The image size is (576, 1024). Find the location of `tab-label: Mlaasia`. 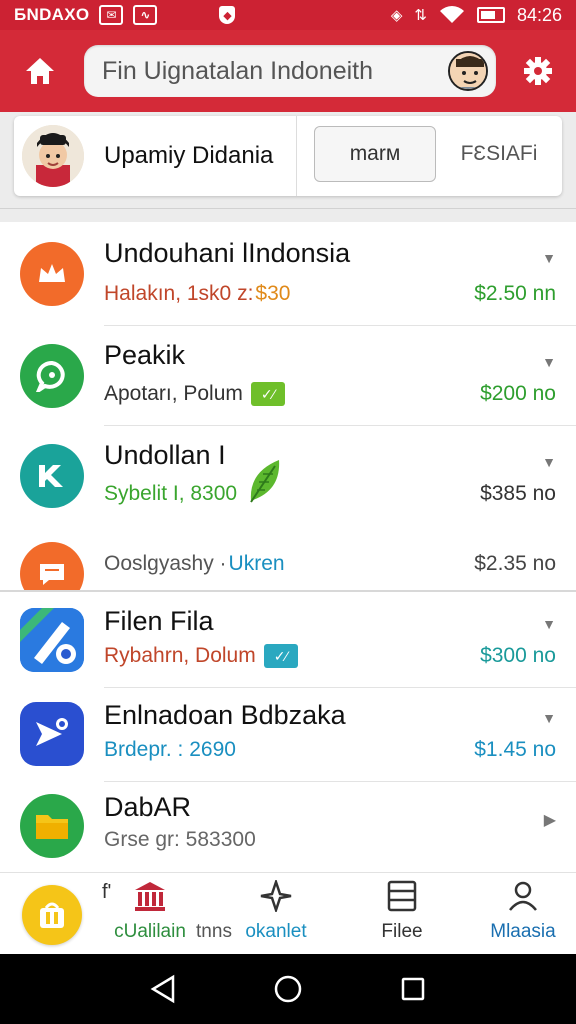

tab-label: Mlaasia is located at coordinates (523, 931).